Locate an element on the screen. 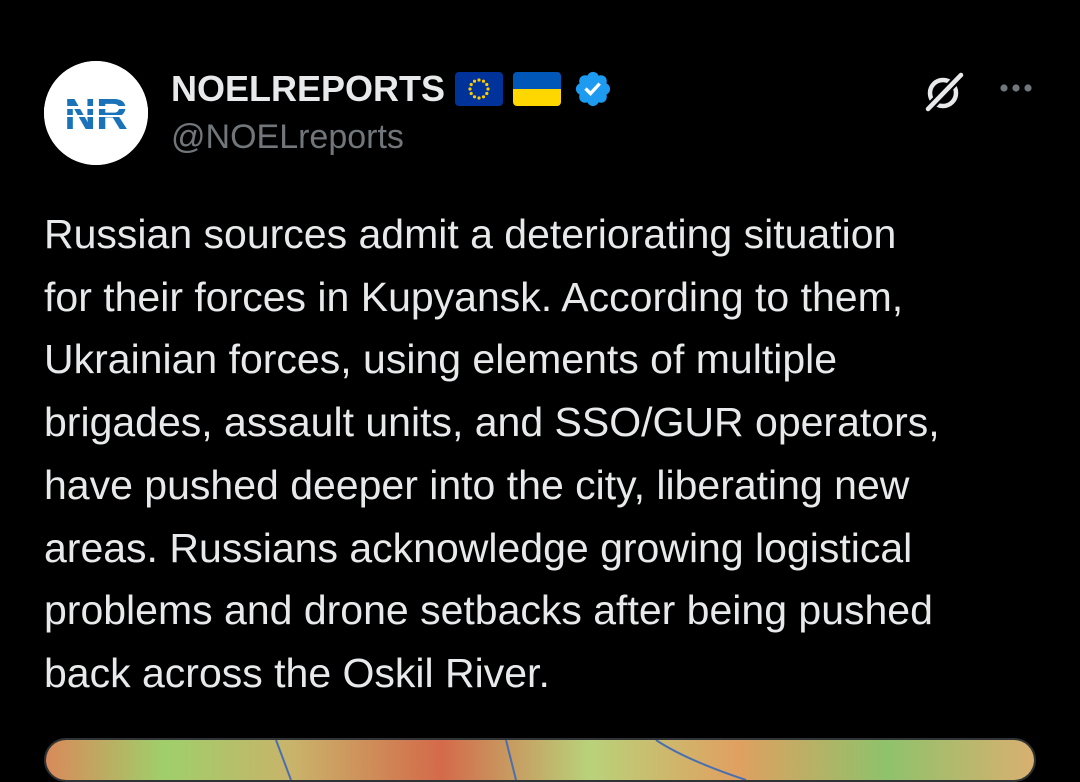  display-name: NOELREPORTS is located at coordinates (308, 89).